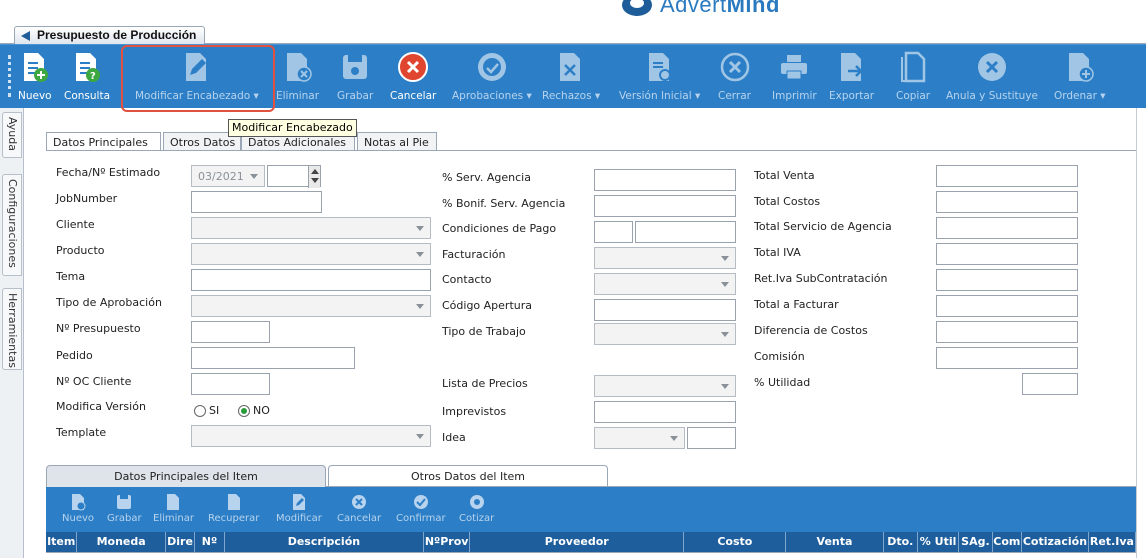 This screenshot has height=558, width=1146. Describe the element at coordinates (230, 332) in the screenshot. I see `presupuesto-input` at that location.